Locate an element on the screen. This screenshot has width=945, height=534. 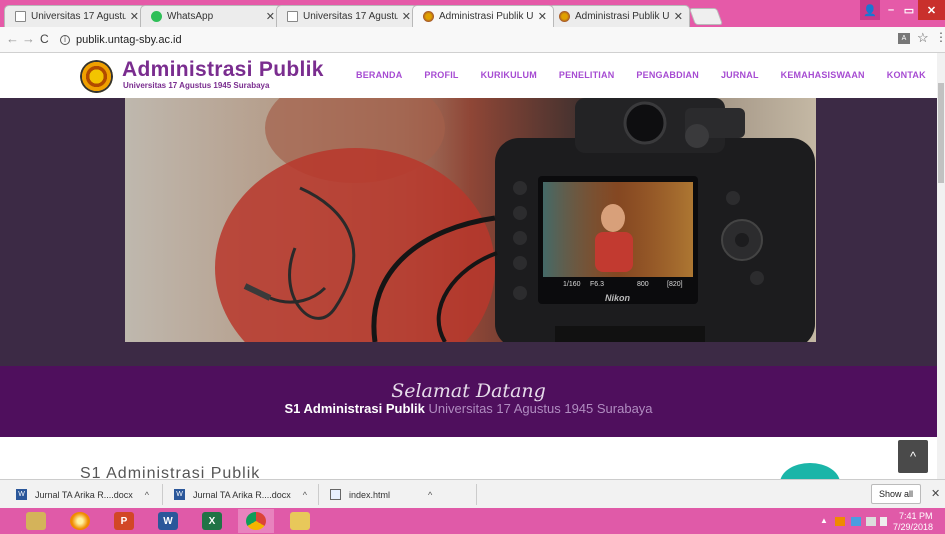
folder-taskbar-button is located at coordinates (300, 521).